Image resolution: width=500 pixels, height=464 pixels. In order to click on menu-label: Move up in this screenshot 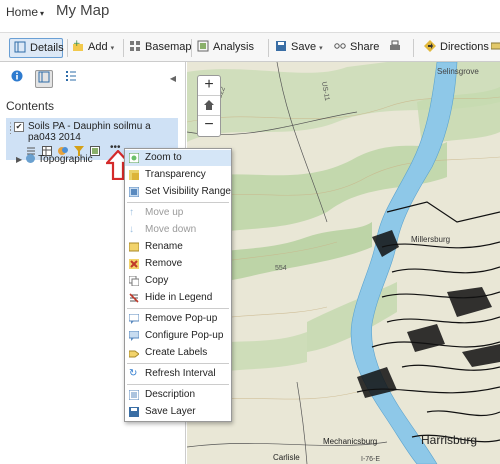, I will do `click(164, 212)`.